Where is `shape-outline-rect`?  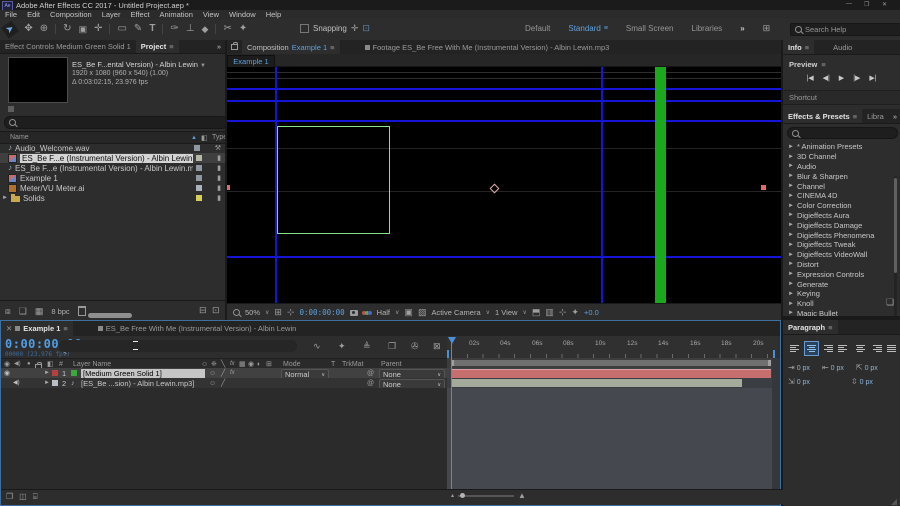
shape-outline-rect is located at coordinates (333, 180).